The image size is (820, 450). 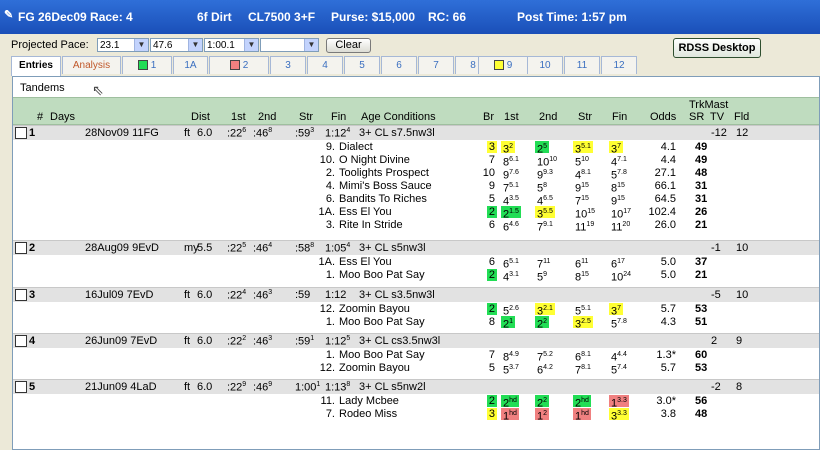 What do you see at coordinates (717, 48) in the screenshot?
I see `rdss-desktop-button: RDSS Desktop` at bounding box center [717, 48].